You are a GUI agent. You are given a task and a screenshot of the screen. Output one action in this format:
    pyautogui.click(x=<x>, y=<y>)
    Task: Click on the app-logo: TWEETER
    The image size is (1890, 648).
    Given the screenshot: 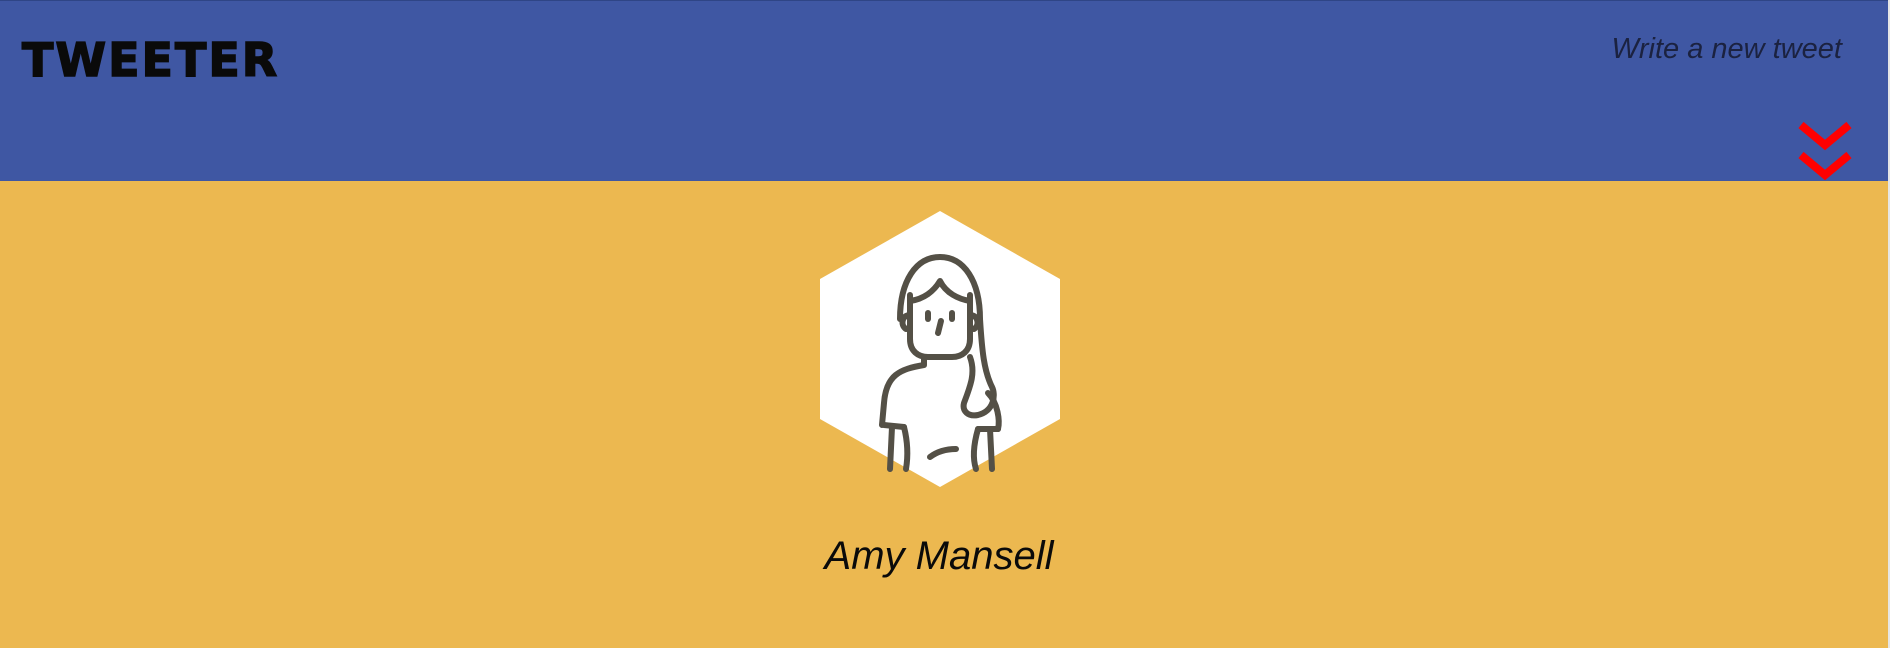 What is the action you would take?
    pyautogui.click(x=150, y=60)
    